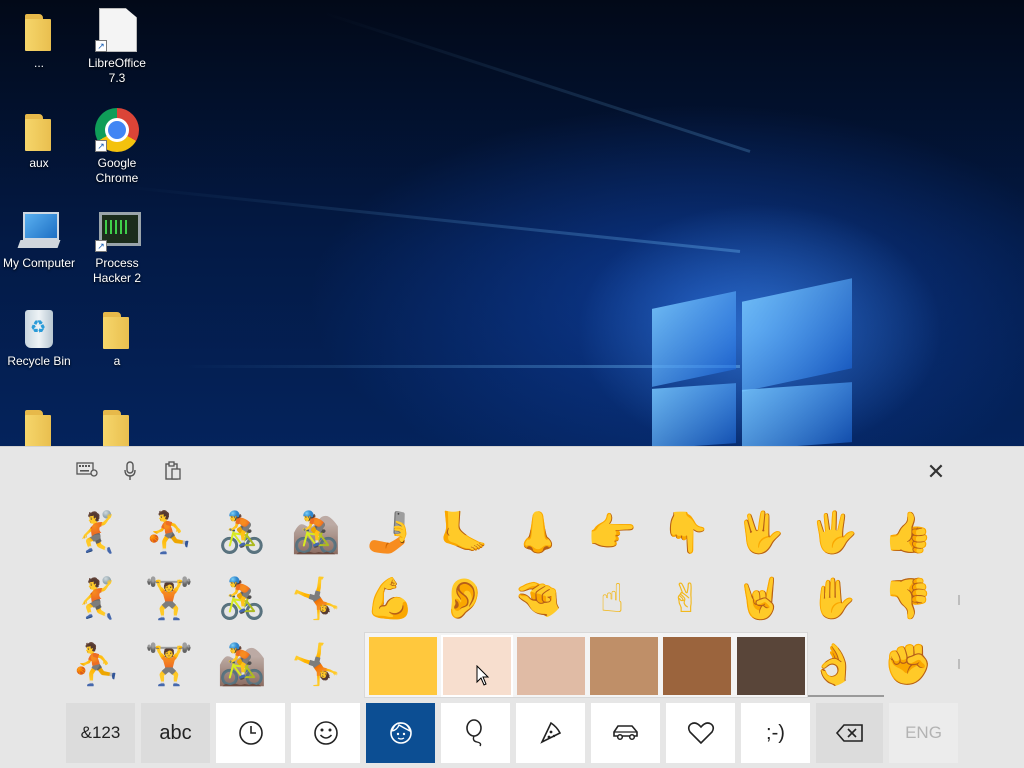 Image resolution: width=1024 pixels, height=768 pixels. I want to click on clipboard-icon, so click(173, 472).